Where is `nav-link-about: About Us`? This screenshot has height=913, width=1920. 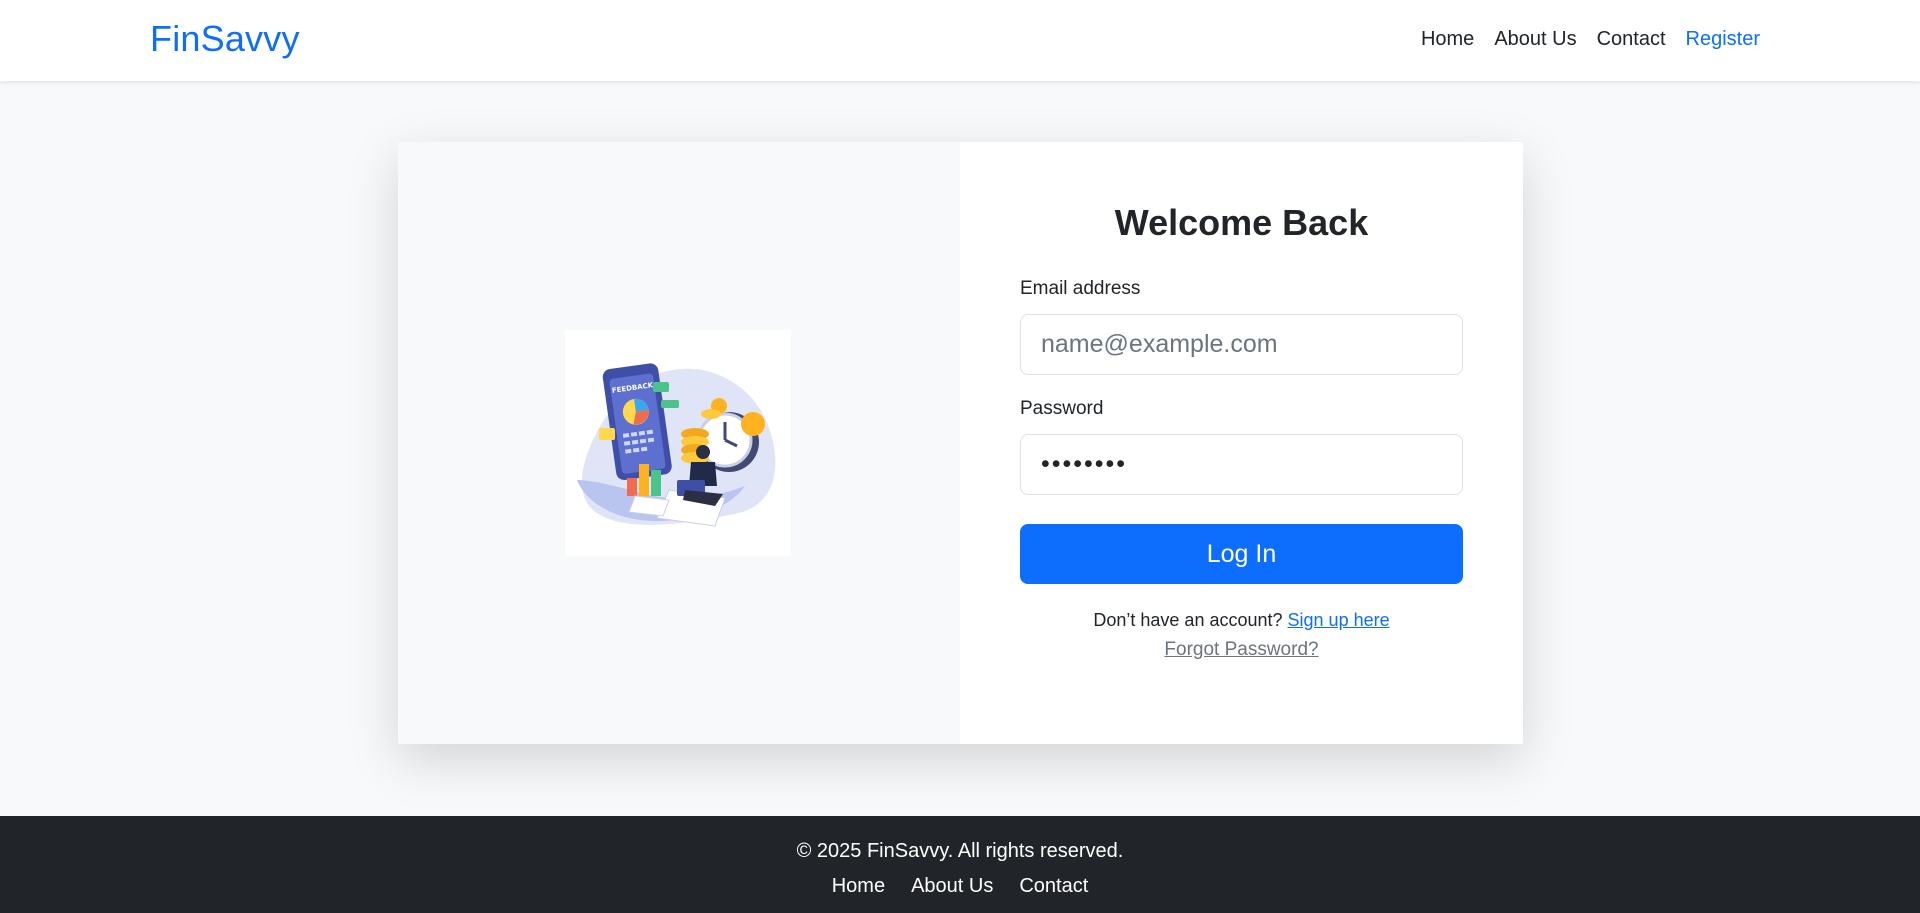
nav-link-about: About Us is located at coordinates (1535, 39).